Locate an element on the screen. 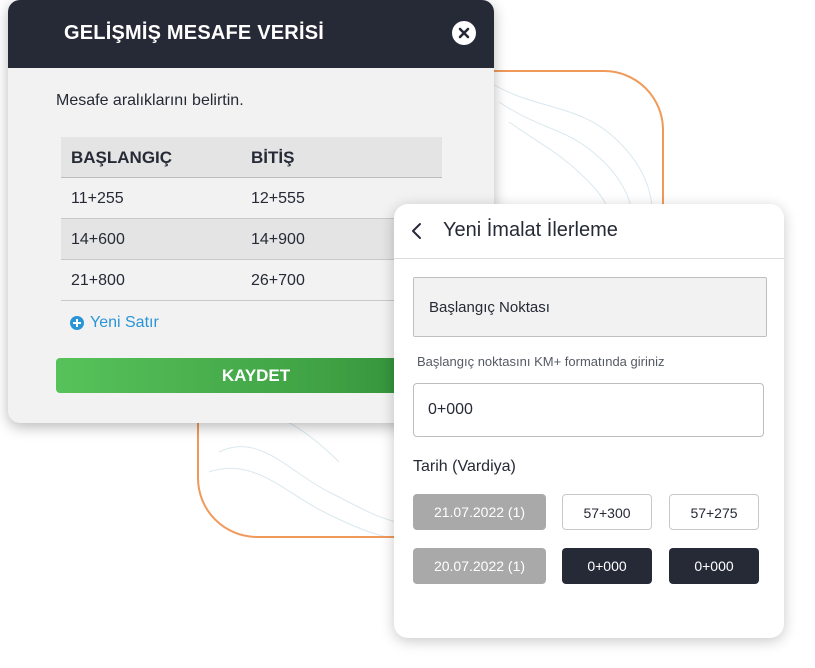 The image size is (815, 668). table-row: 21+800 26+700 is located at coordinates (251, 280).